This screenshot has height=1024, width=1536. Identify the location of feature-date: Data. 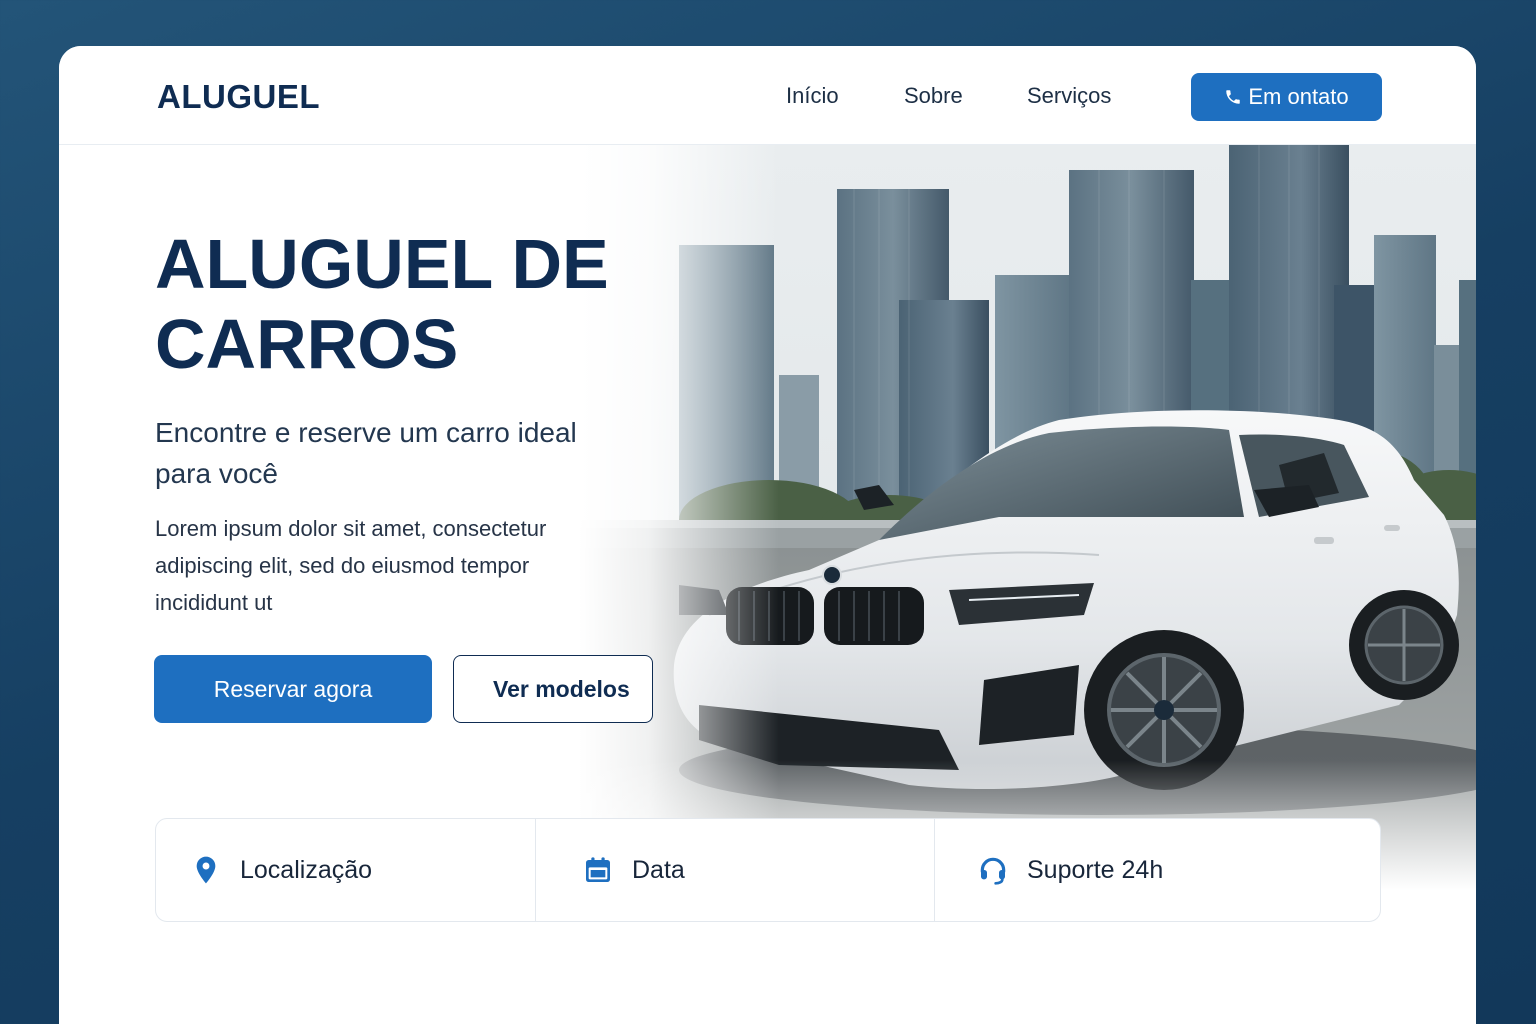
(735, 870).